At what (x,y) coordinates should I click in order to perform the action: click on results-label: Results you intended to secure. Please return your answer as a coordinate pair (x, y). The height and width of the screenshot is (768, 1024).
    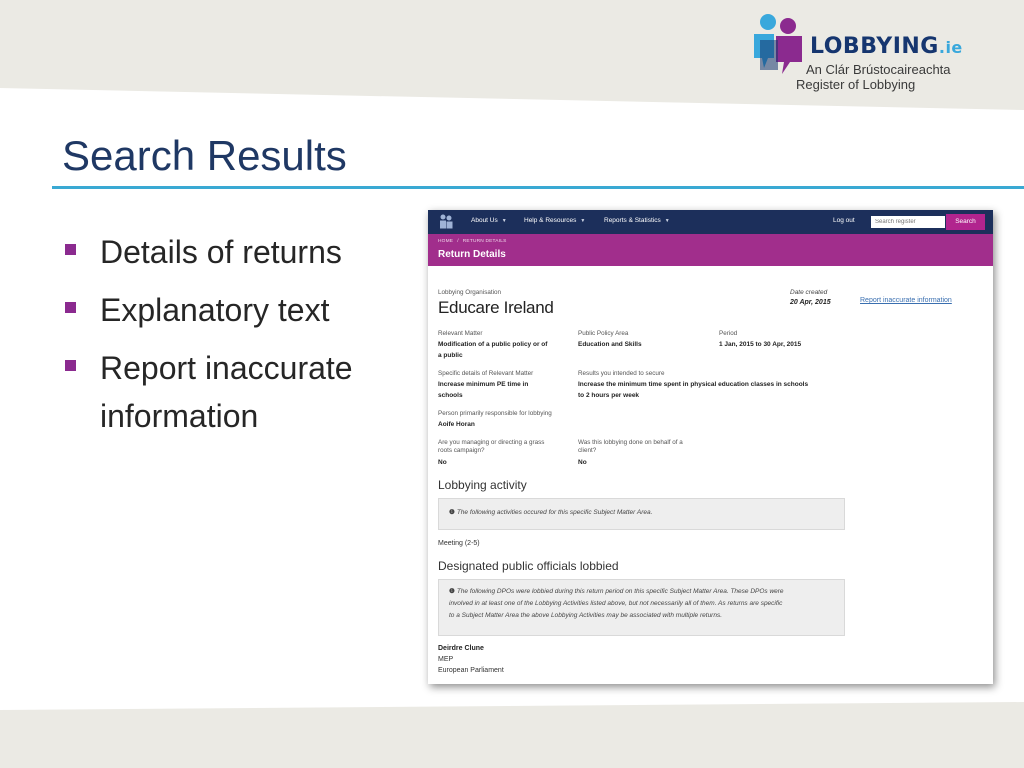
    Looking at the image, I should click on (621, 373).